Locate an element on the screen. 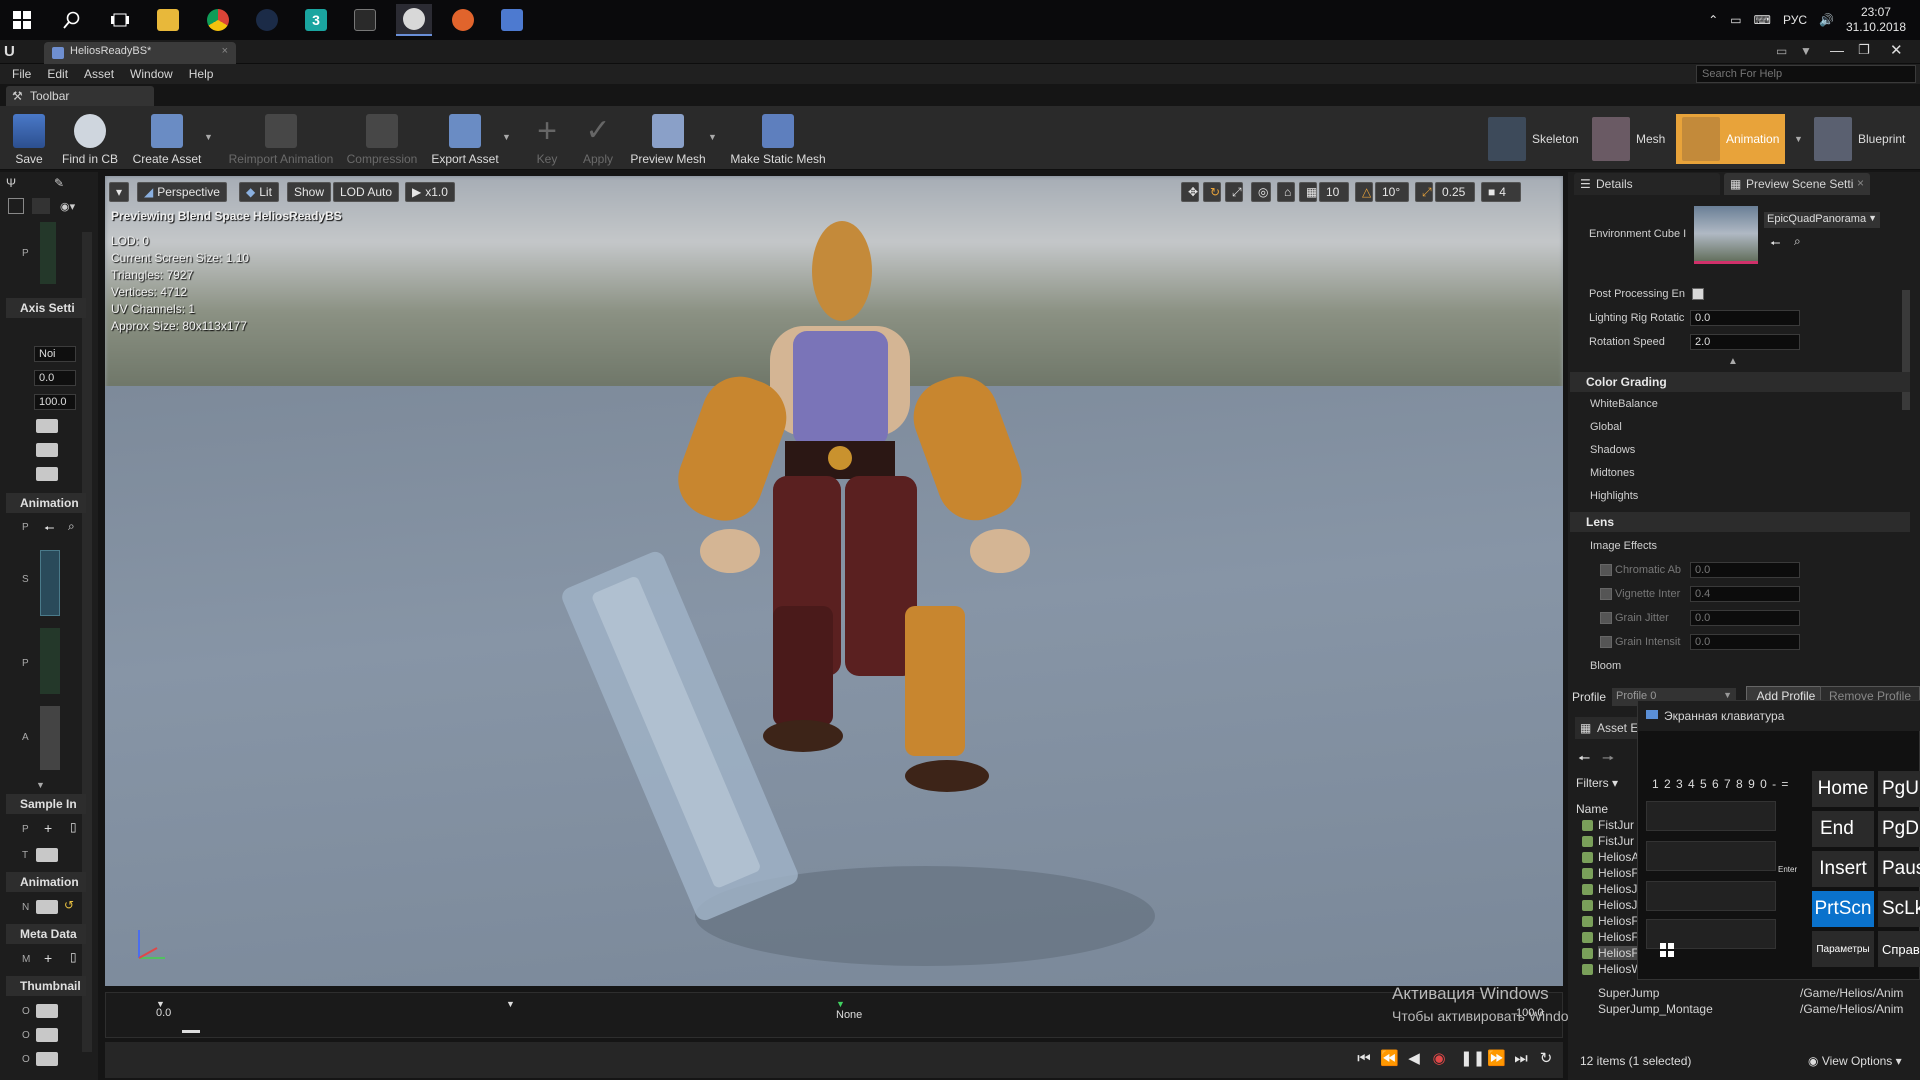 This screenshot has width=1920, height=1080. collapse-advanced-icon: ▲ is located at coordinates (1733, 361).